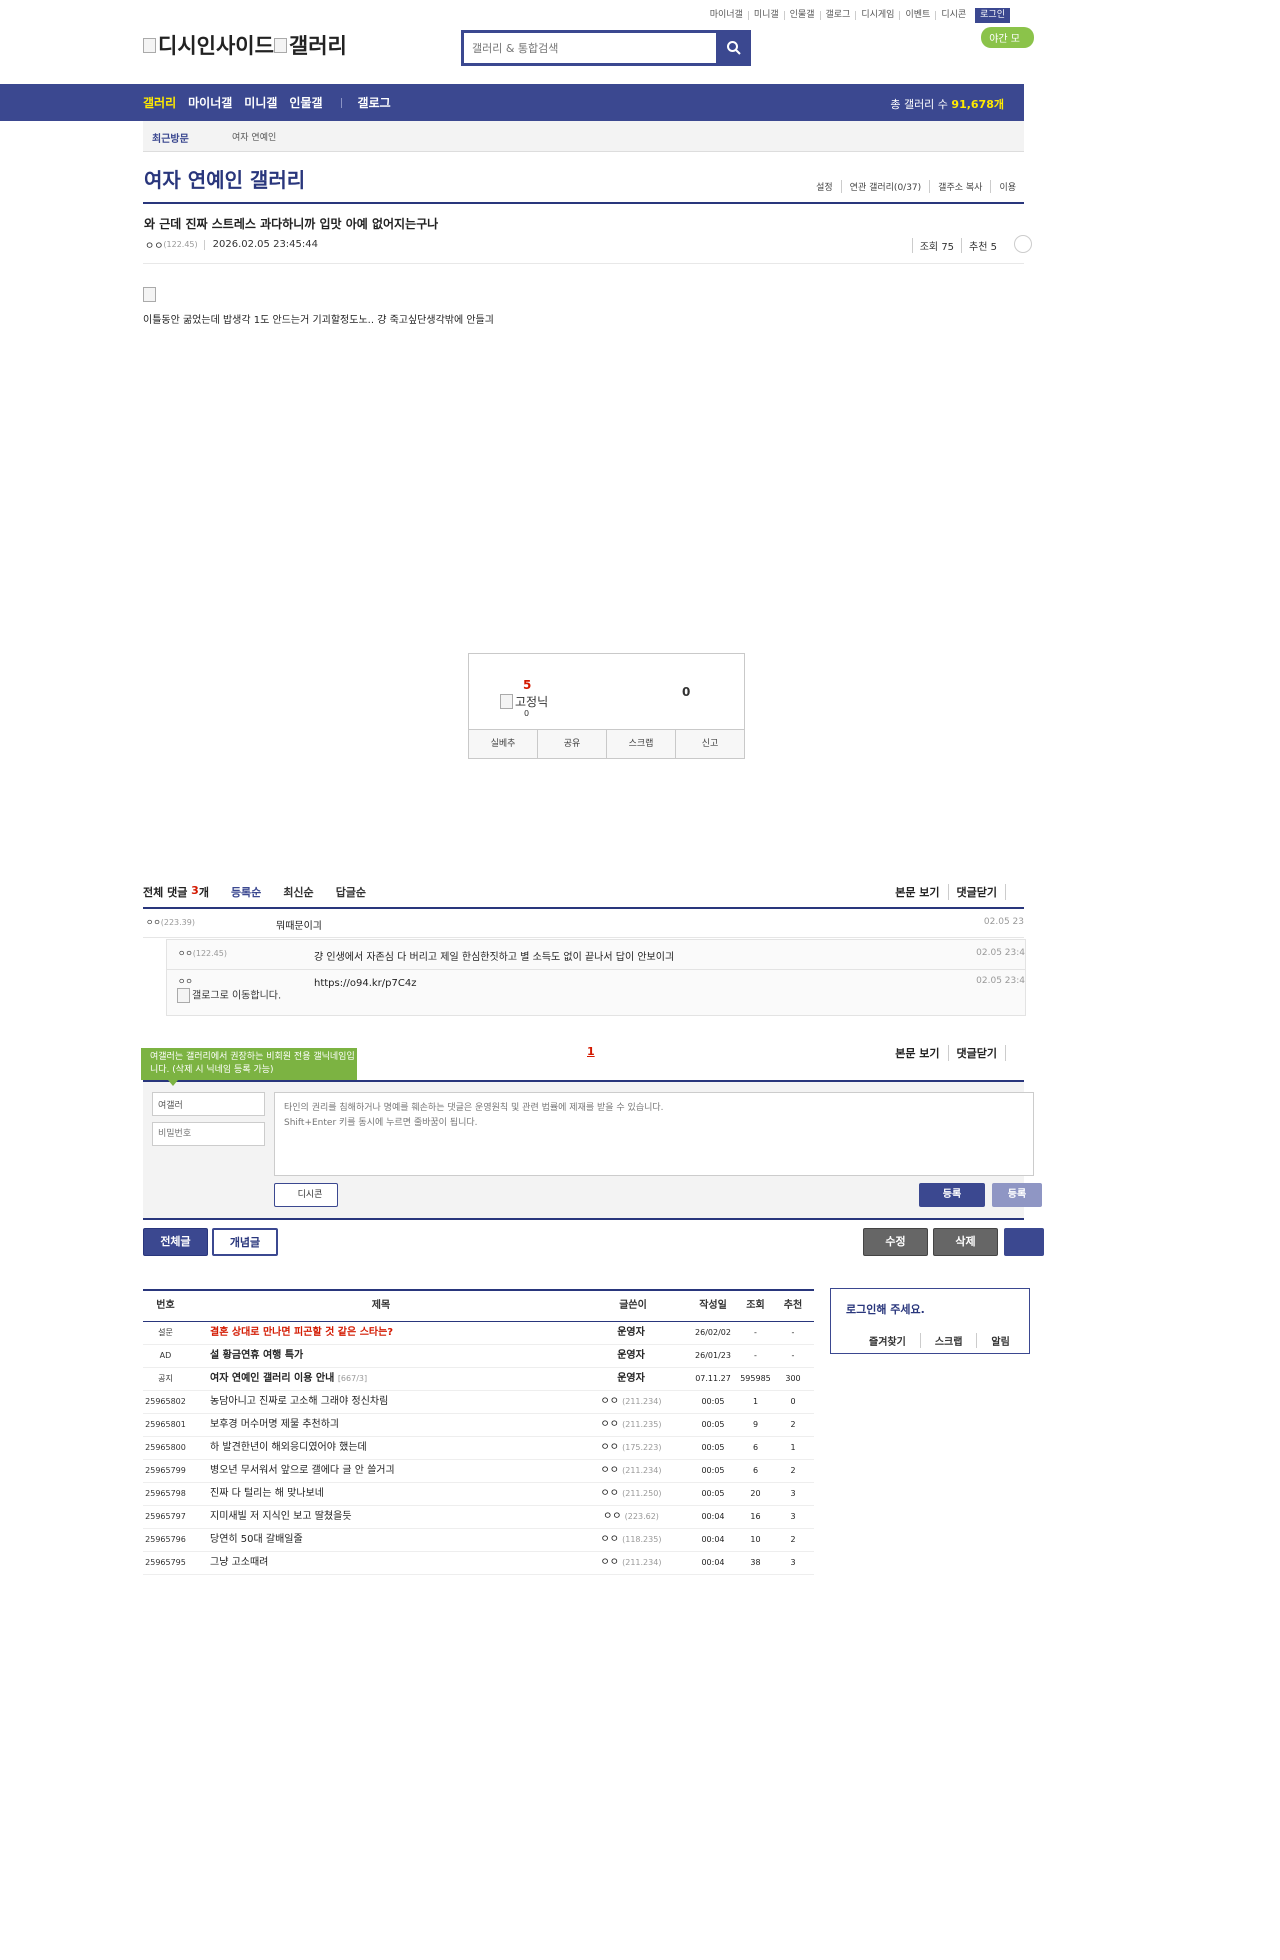 This screenshot has height=1960, width=1280. I want to click on search-input, so click(587, 48).